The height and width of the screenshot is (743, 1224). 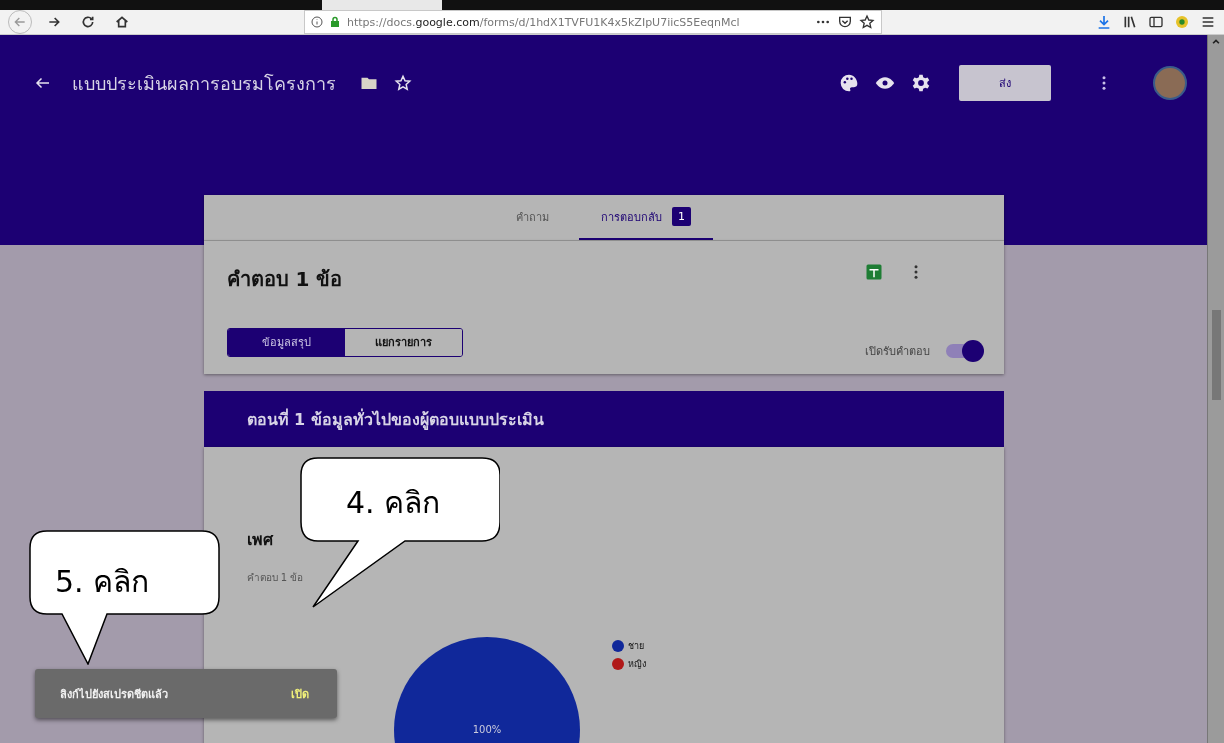 What do you see at coordinates (88, 22) in the screenshot?
I see `reload-icon` at bounding box center [88, 22].